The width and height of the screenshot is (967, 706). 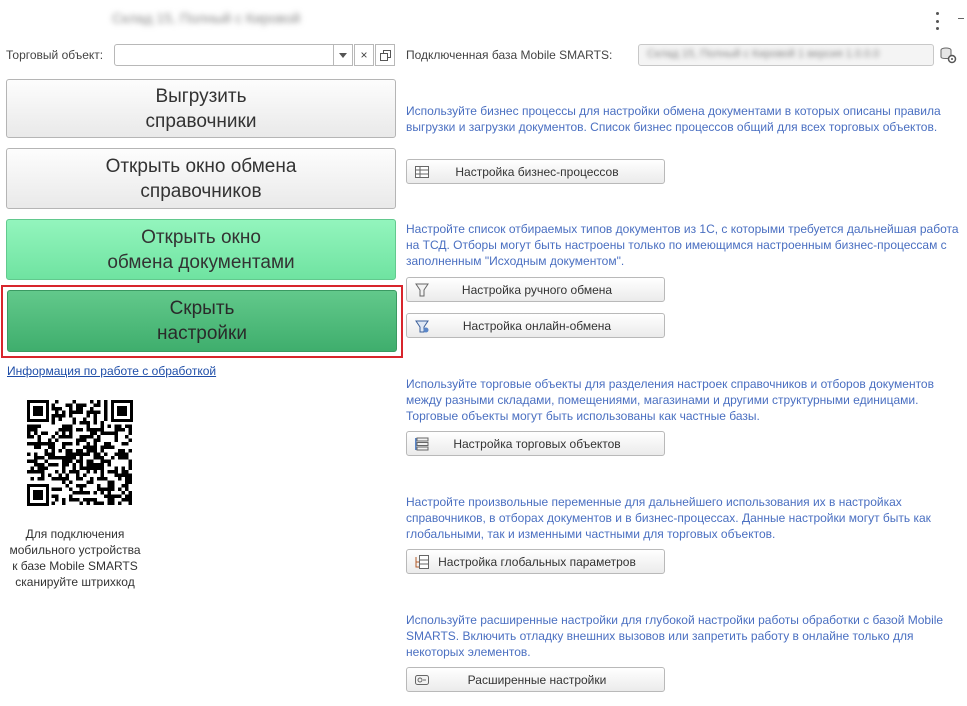 I want to click on trade-object-input, so click(x=225, y=55).